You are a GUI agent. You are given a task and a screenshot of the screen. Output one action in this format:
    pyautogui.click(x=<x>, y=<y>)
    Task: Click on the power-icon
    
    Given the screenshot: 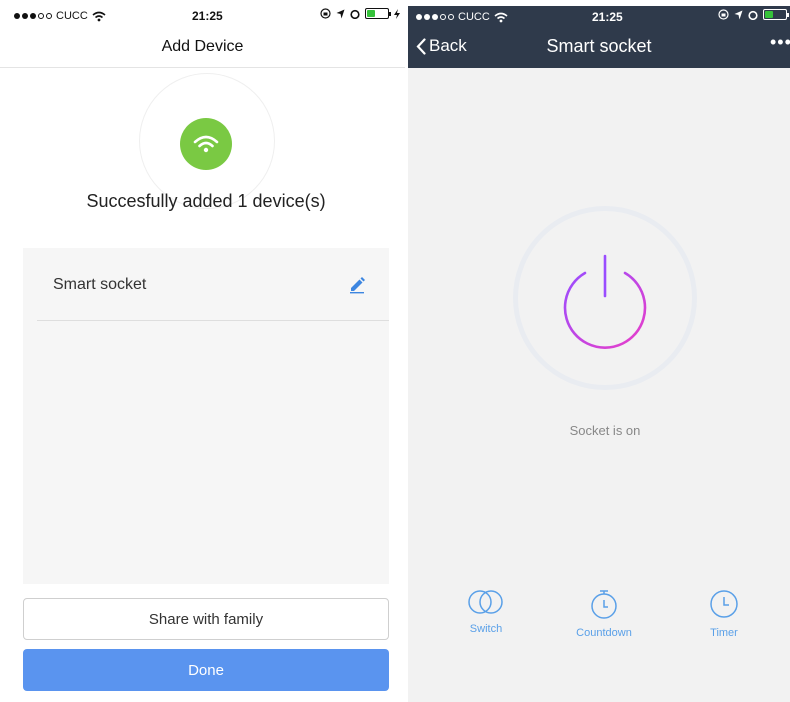 What is the action you would take?
    pyautogui.click(x=605, y=300)
    